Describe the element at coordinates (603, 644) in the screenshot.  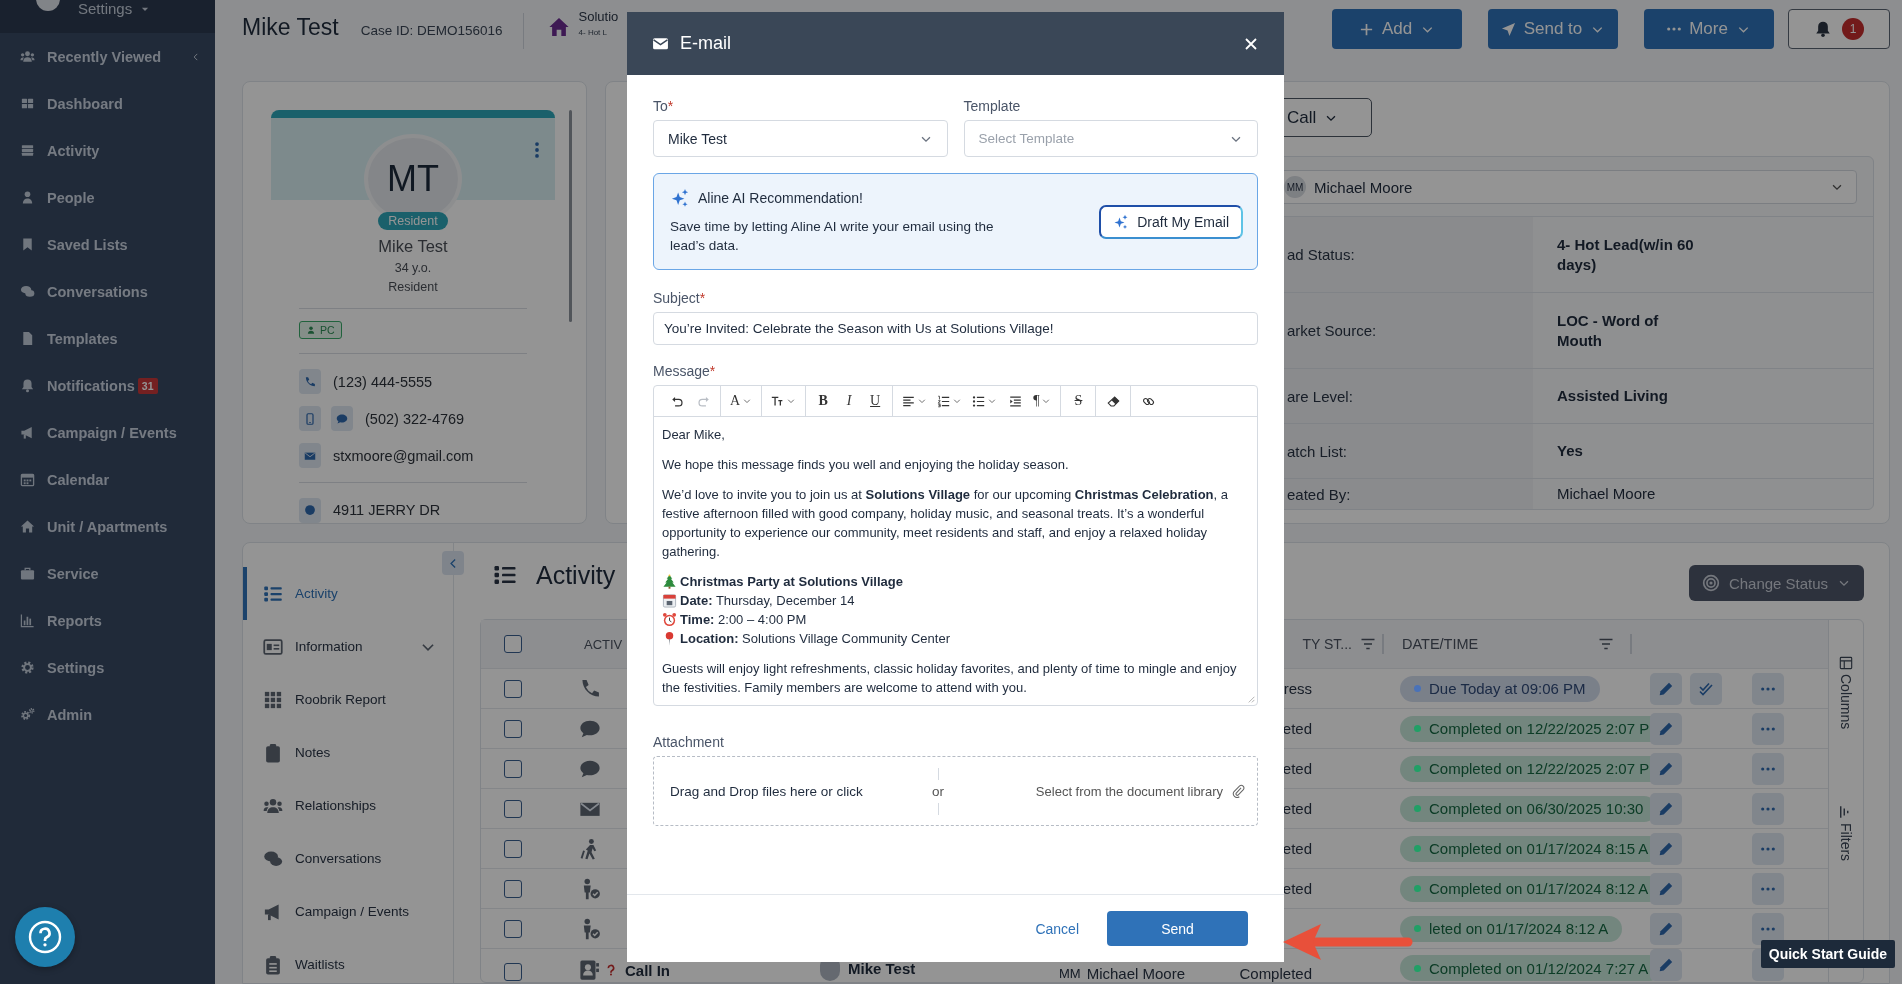
I see `column-header: ACTIV` at that location.